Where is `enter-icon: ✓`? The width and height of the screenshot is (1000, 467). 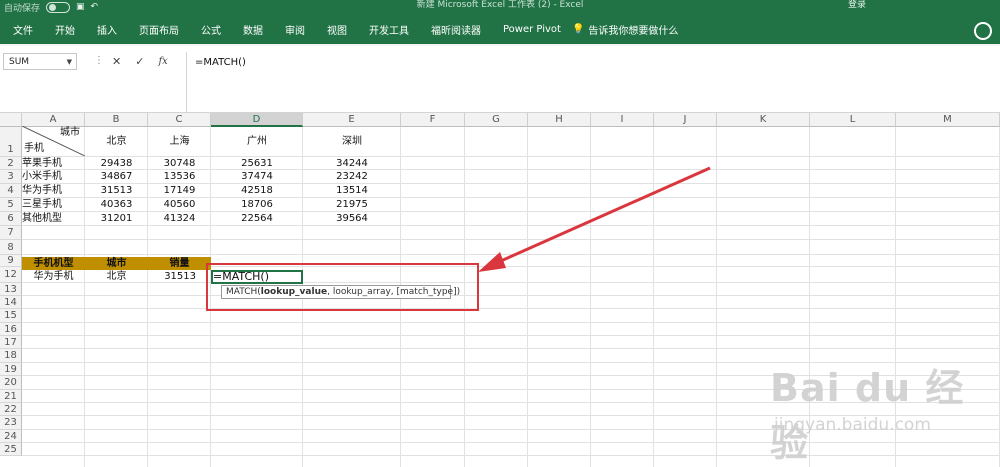
enter-icon: ✓ is located at coordinates (139, 61).